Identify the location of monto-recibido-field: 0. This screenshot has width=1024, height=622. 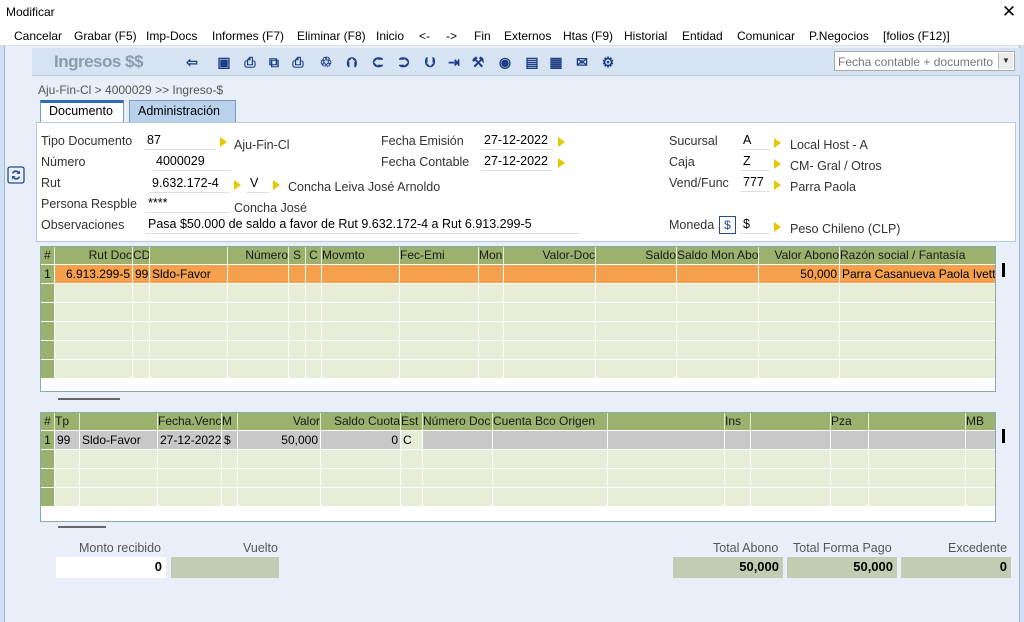
(111, 567).